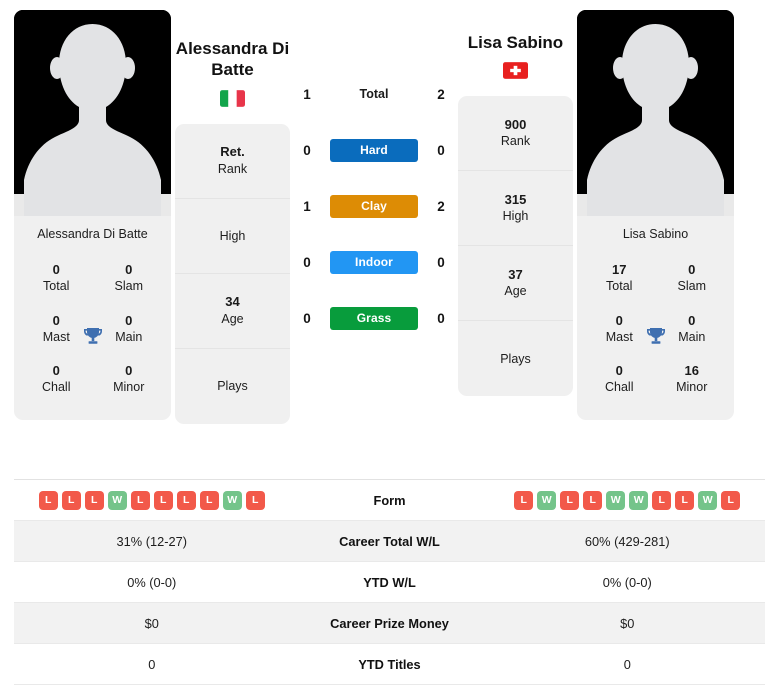 Image resolution: width=779 pixels, height=699 pixels. What do you see at coordinates (56, 286) in the screenshot?
I see `title-label: Total` at bounding box center [56, 286].